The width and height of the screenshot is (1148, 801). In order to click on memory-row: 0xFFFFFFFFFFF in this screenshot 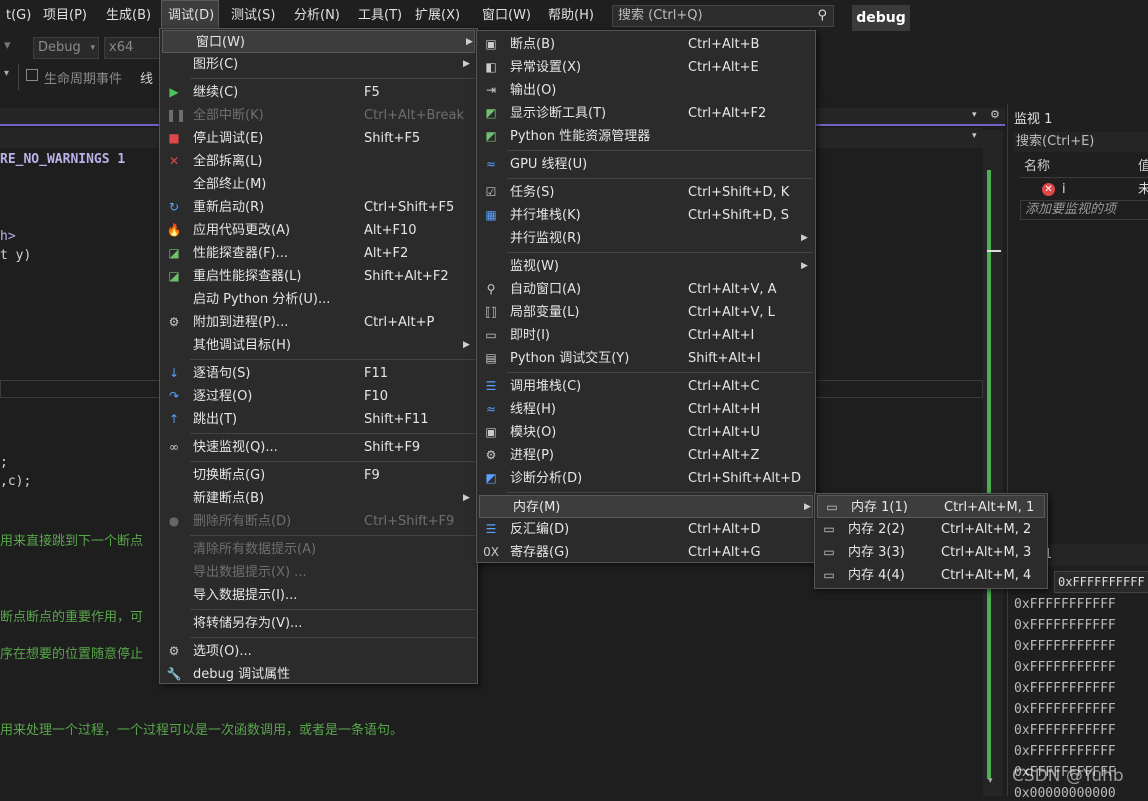, I will do `click(1065, 709)`.